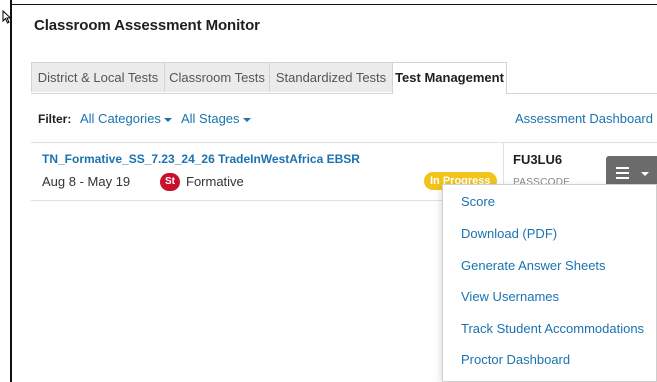 The width and height of the screenshot is (657, 382). I want to click on menu-item-generate-answer-sheets: Generate Answer Sheets, so click(533, 265).